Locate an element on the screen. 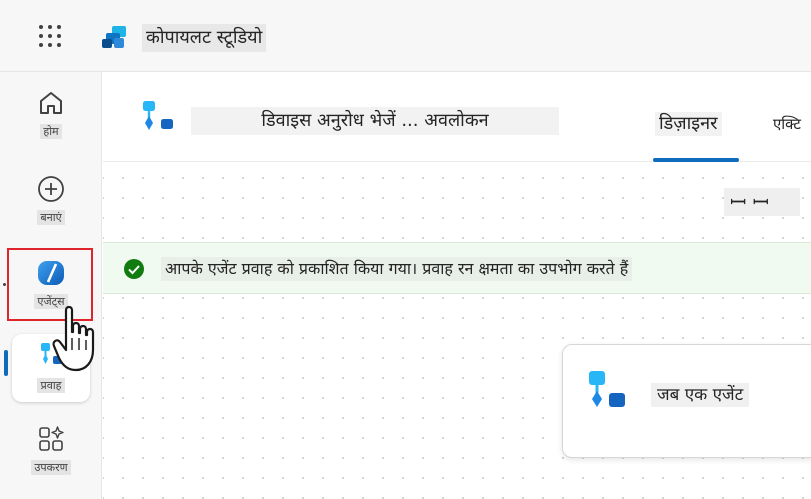 Image resolution: width=811 pixels, height=499 pixels. flow-icon is located at coordinates (158, 115).